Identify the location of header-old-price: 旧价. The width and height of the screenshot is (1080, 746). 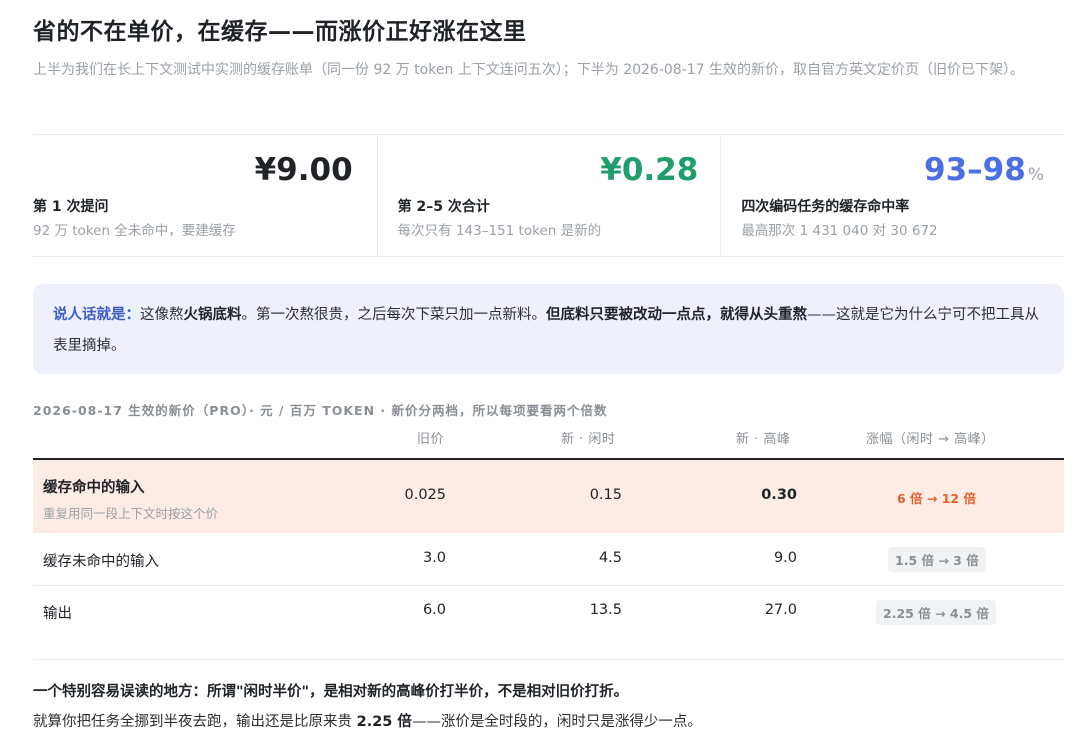
(431, 439).